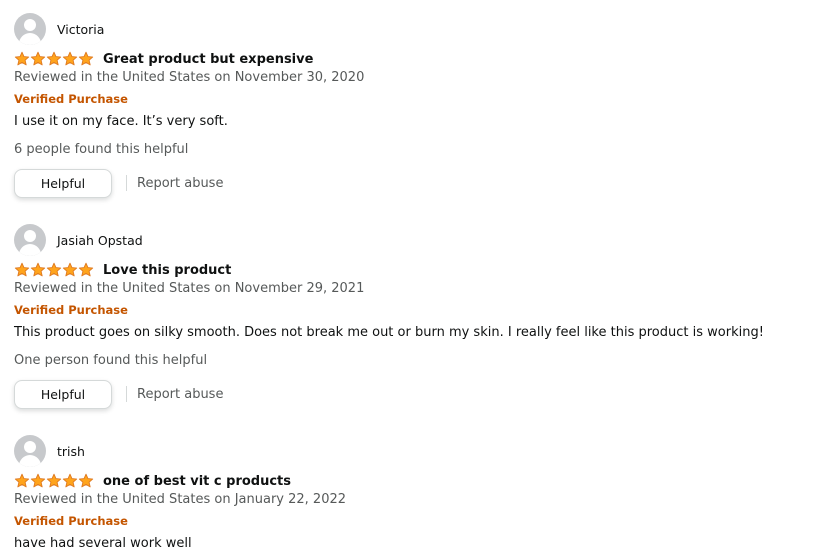  What do you see at coordinates (197, 481) in the screenshot?
I see `review-title: one of best vit c products` at bounding box center [197, 481].